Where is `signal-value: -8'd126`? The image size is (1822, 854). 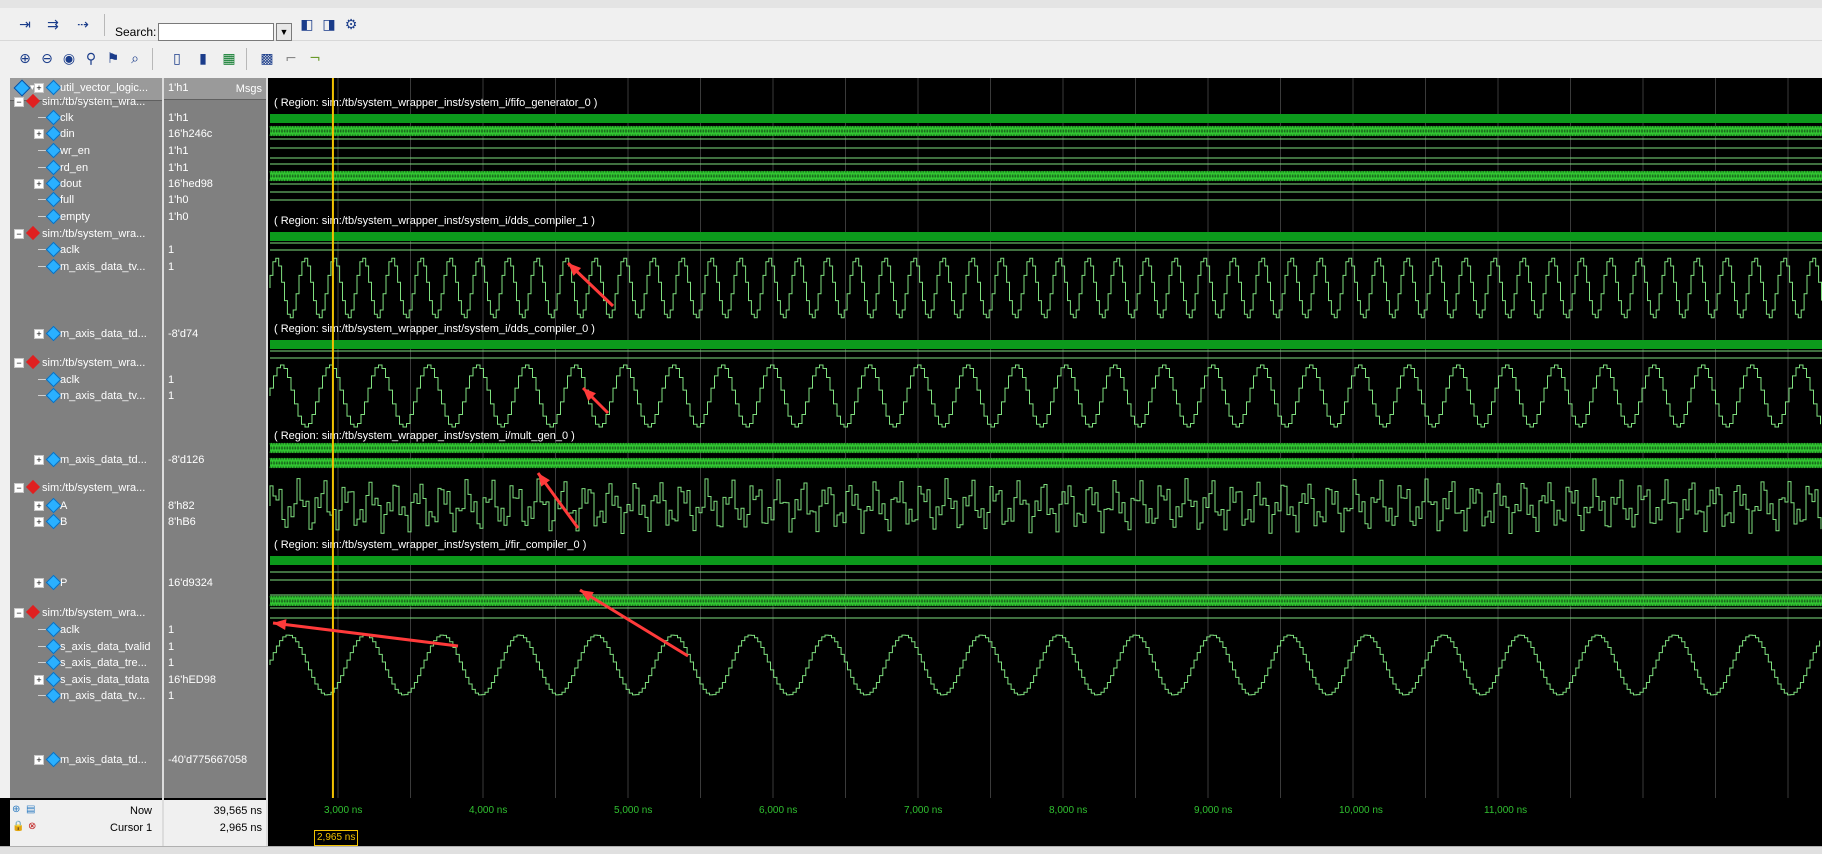 signal-value: -8'd126 is located at coordinates (186, 460).